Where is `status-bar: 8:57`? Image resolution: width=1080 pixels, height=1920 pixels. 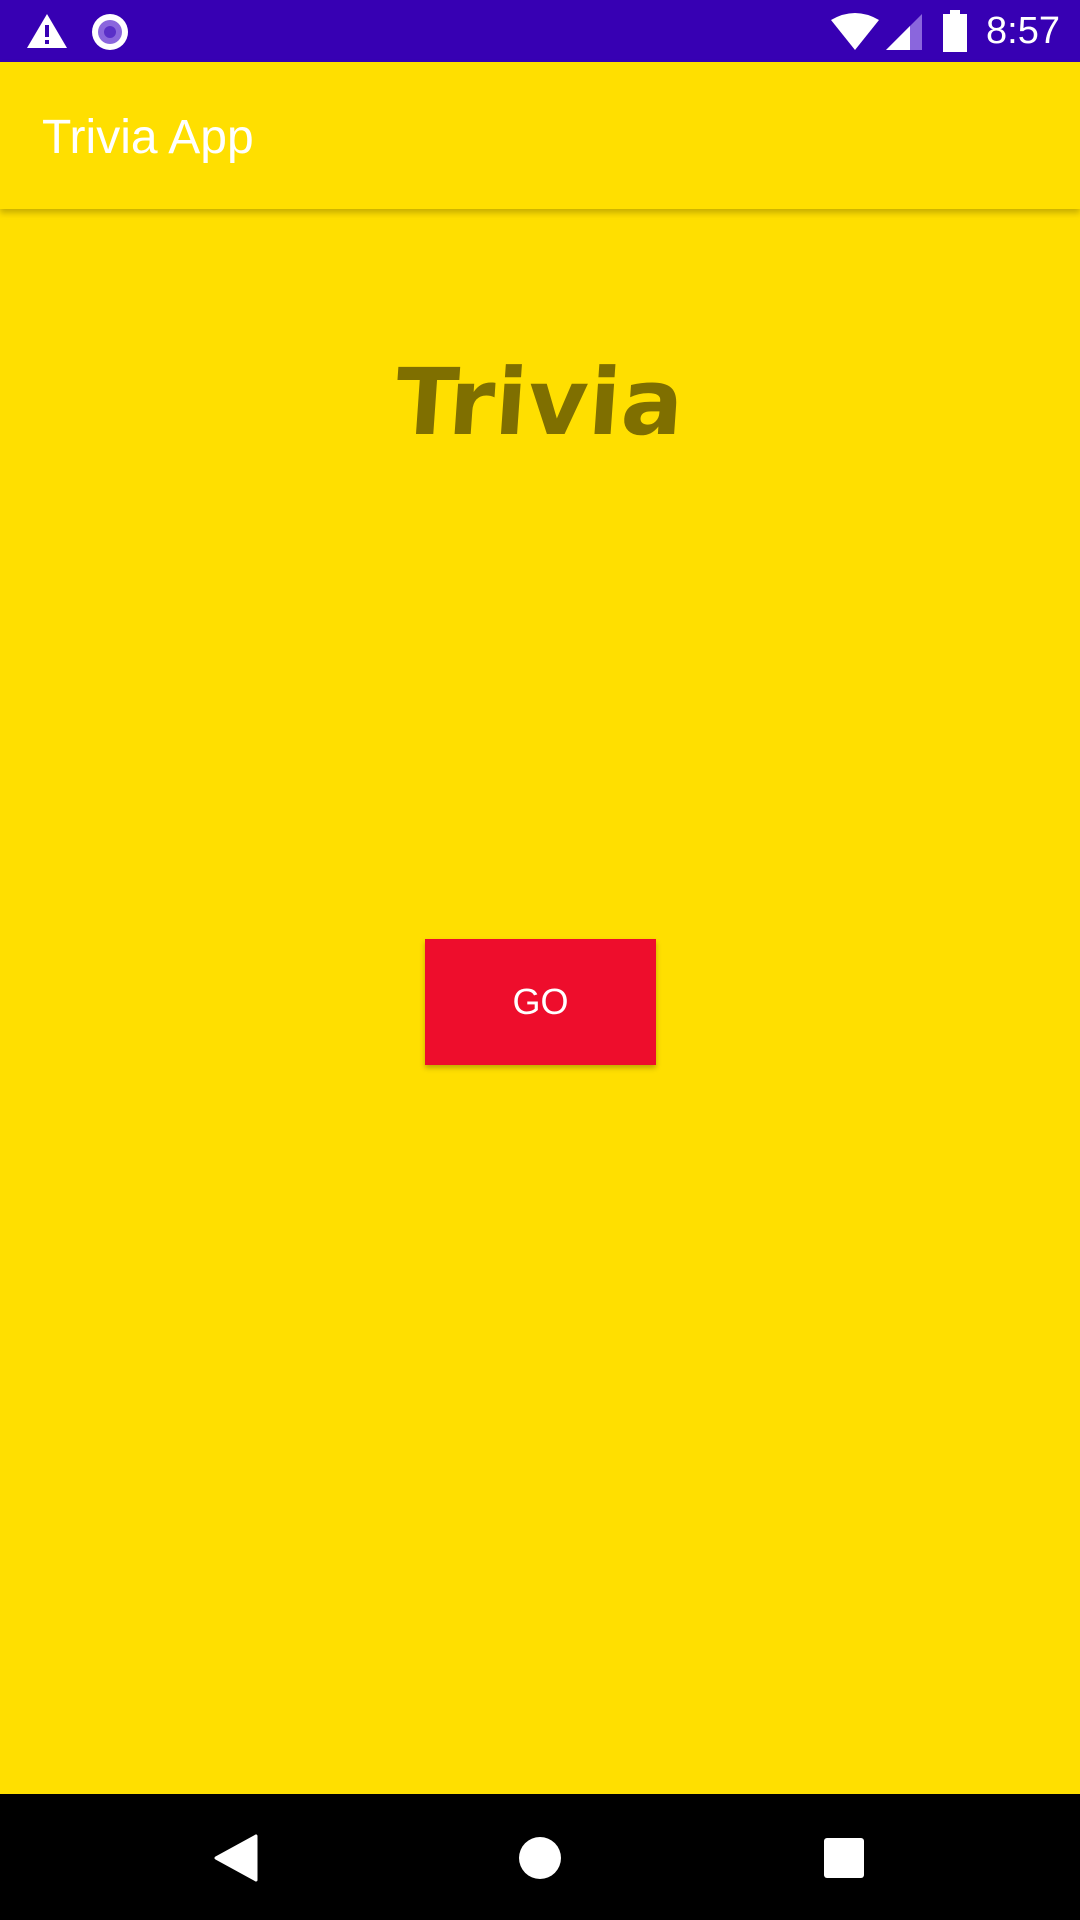
status-bar: 8:57 is located at coordinates (540, 31).